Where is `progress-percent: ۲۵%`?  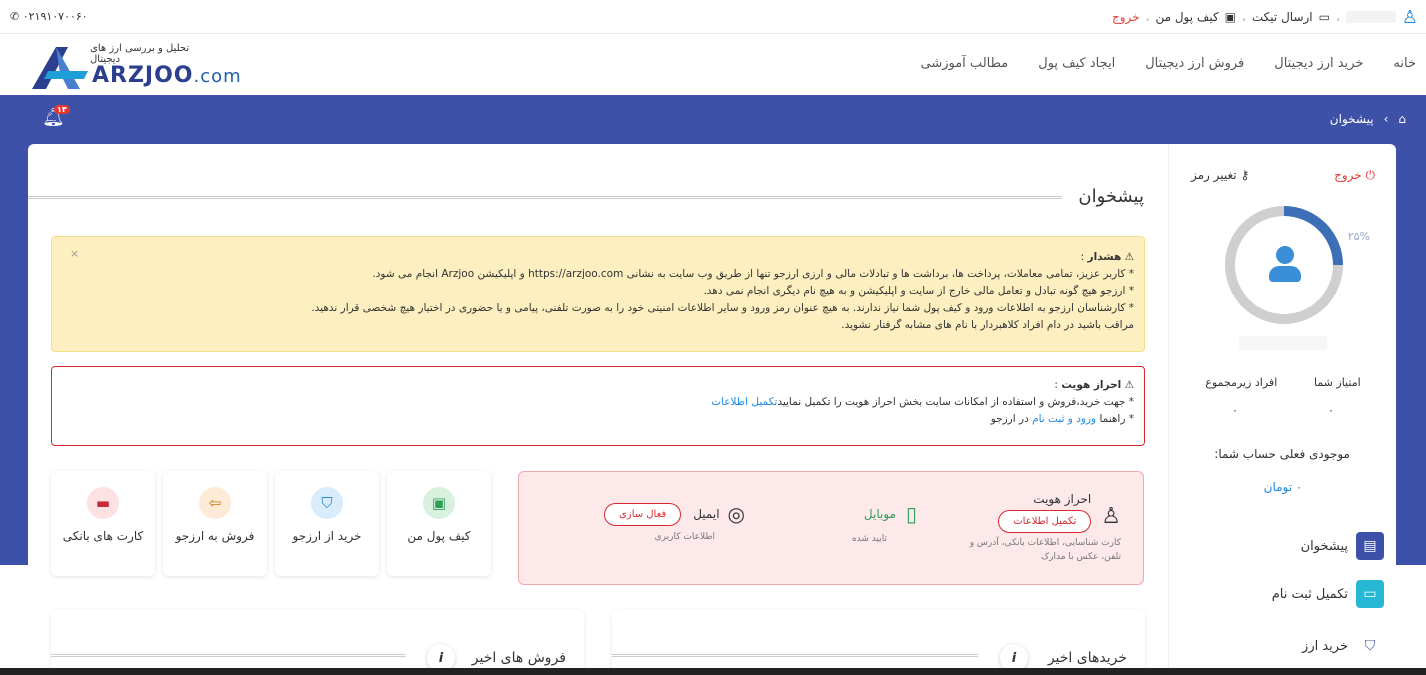
progress-percent: ۲۵% is located at coordinates (1358, 236).